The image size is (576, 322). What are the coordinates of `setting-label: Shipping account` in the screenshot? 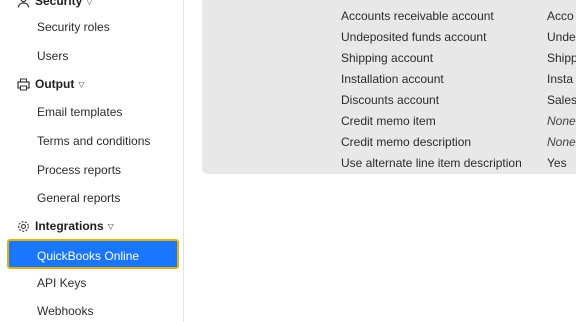 It's located at (387, 58).